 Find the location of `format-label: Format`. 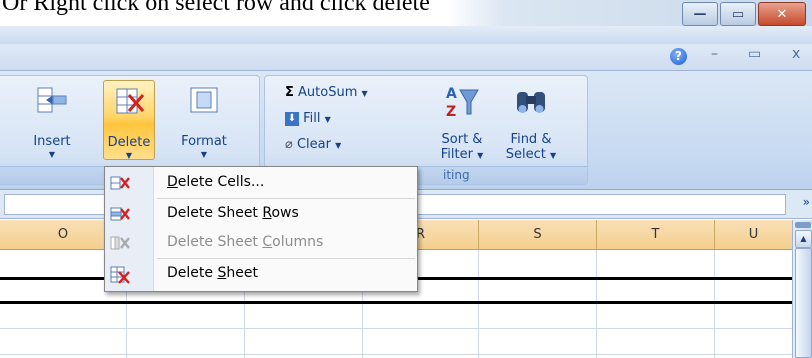

format-label: Format is located at coordinates (204, 141).